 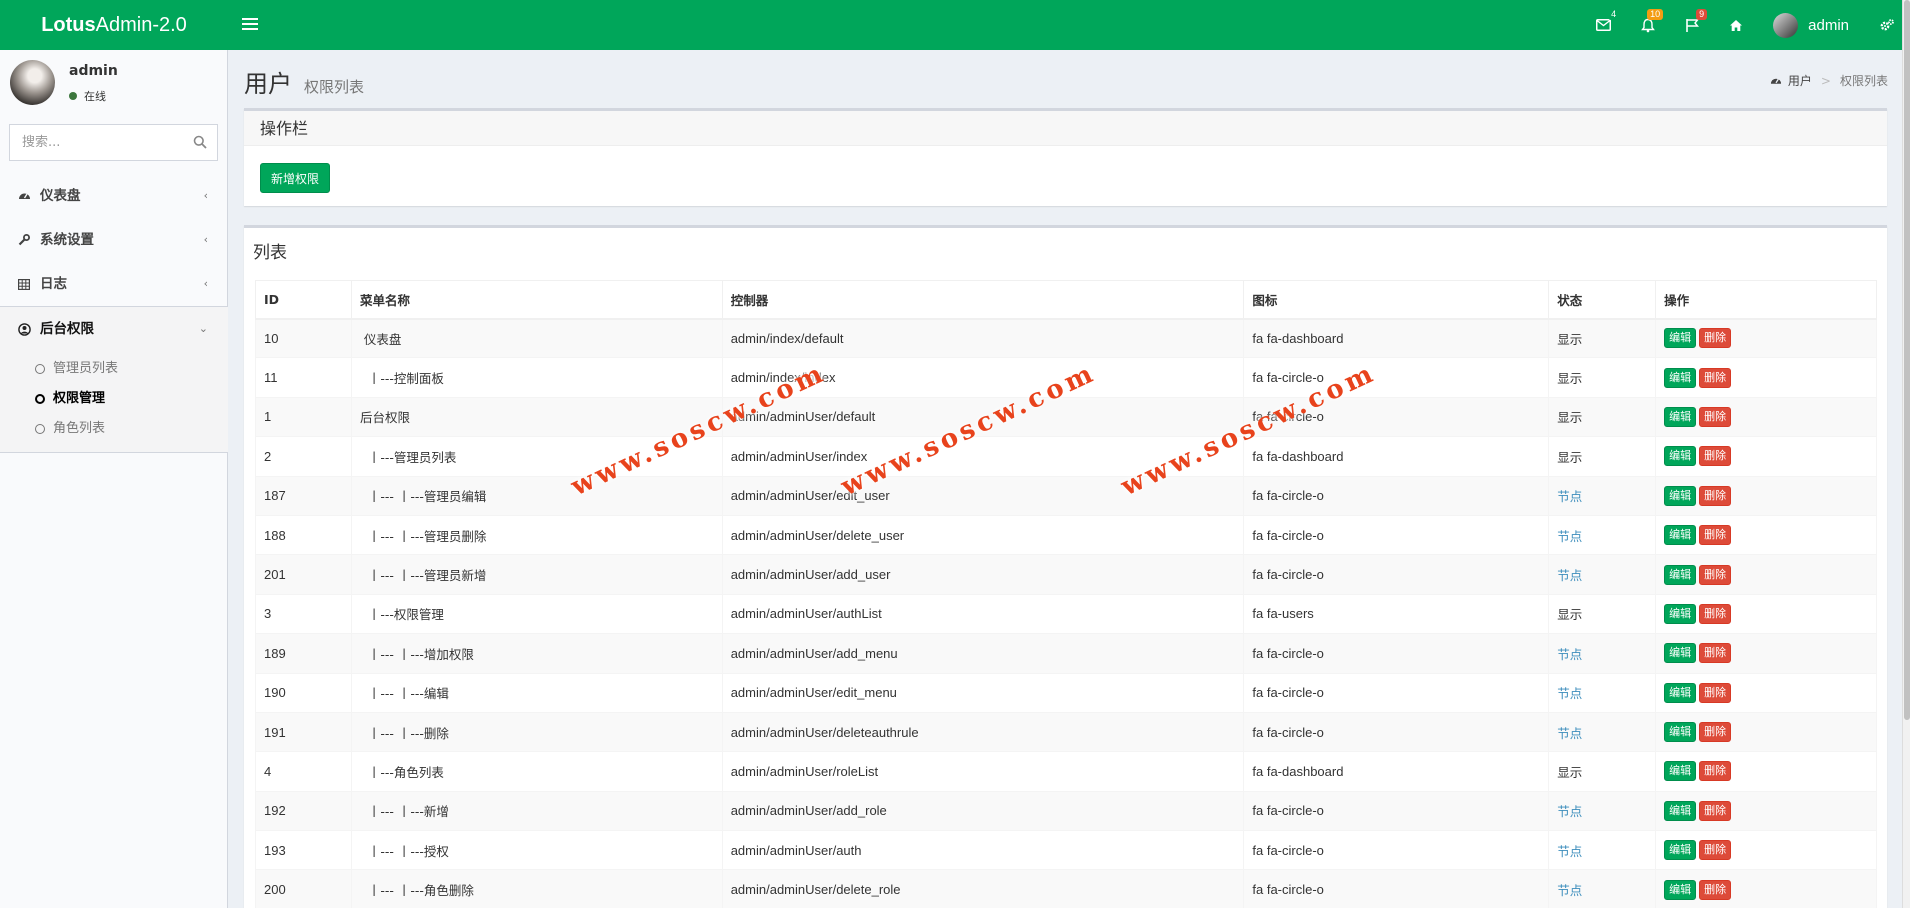 What do you see at coordinates (1736, 25) in the screenshot?
I see `home-button` at bounding box center [1736, 25].